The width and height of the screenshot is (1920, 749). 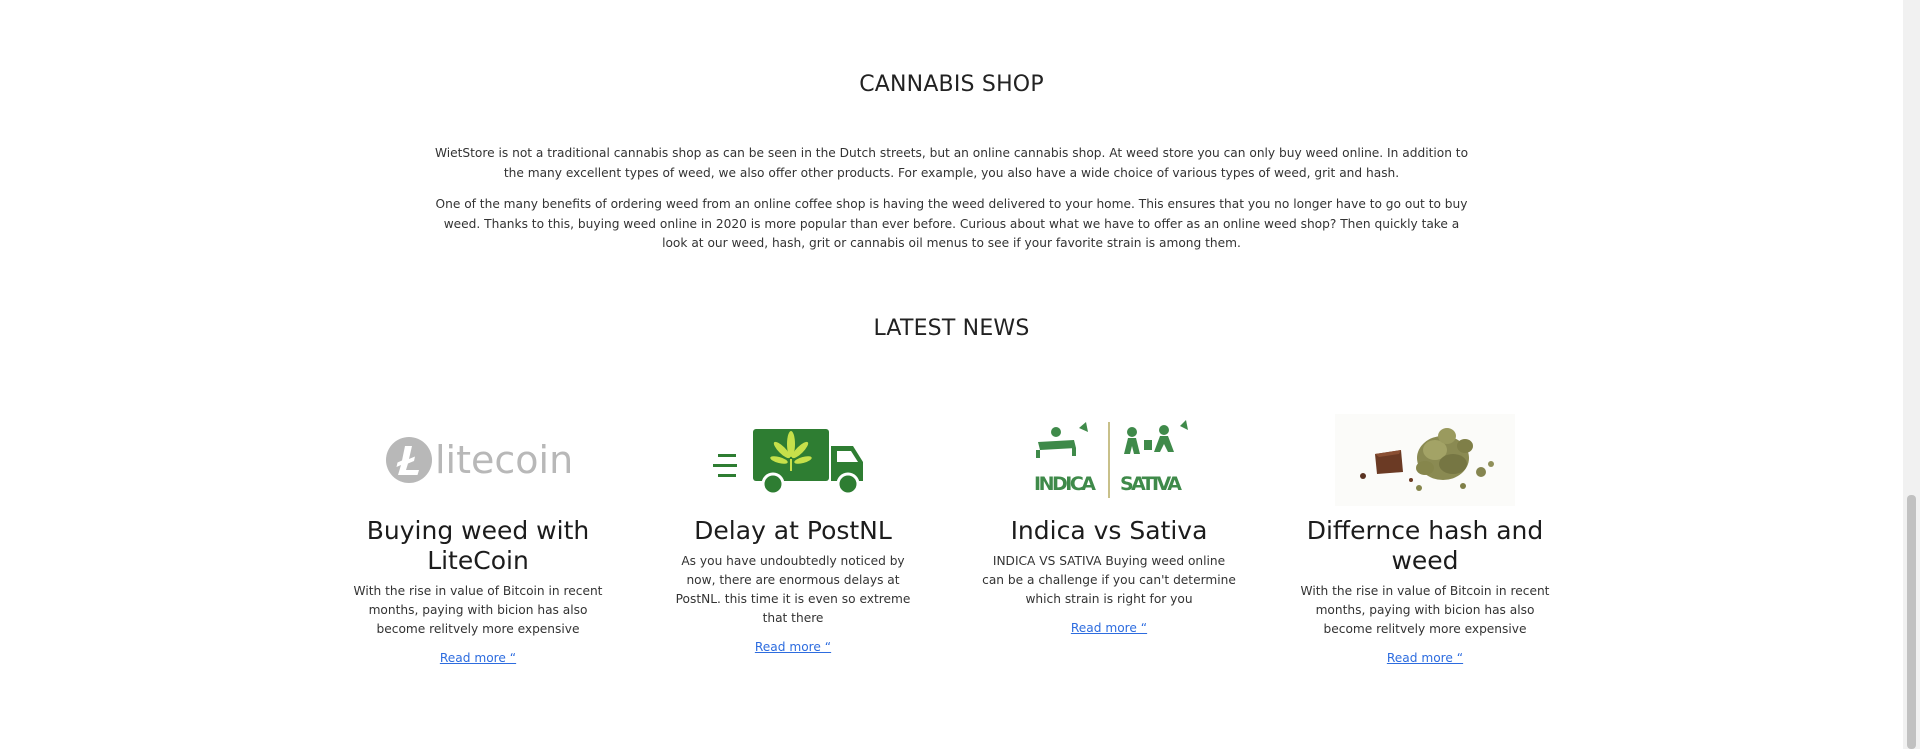 I want to click on litecoin-logo-text: litecoin, so click(x=504, y=460).